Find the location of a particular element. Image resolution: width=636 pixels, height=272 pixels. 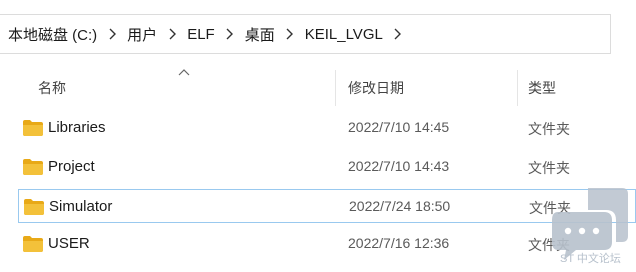

breadcrumb-users: 用户 is located at coordinates (142, 34).